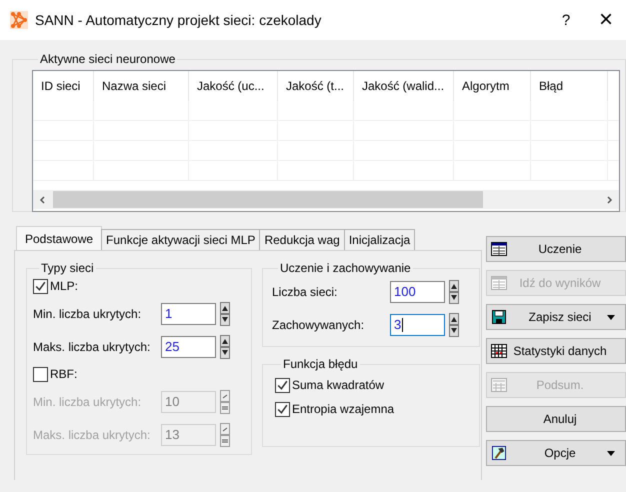 The width and height of the screenshot is (626, 492). Describe the element at coordinates (188, 347) in the screenshot. I see `spin-field: 25` at that location.